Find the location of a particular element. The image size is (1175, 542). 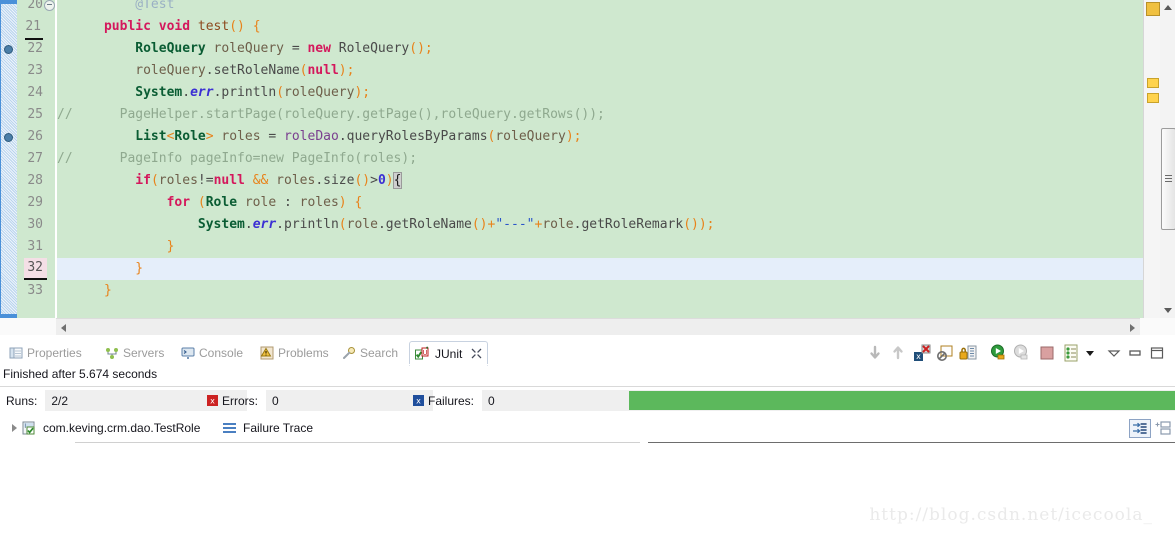

code-line: public void test() { is located at coordinates (159, 27).